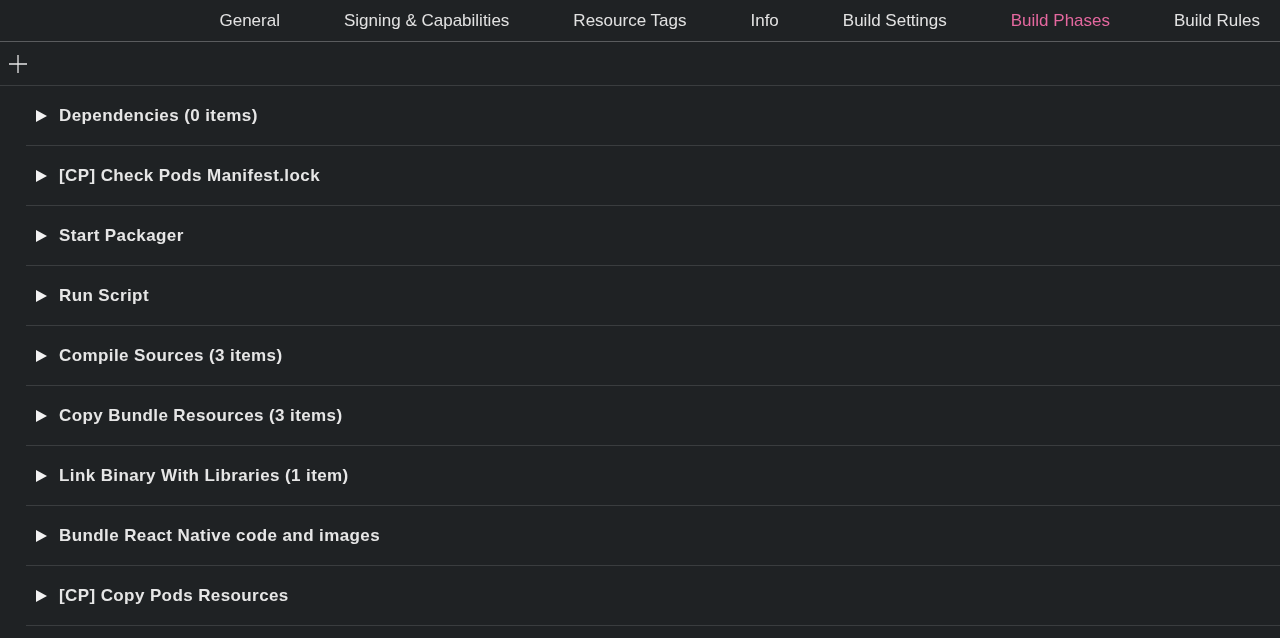 The width and height of the screenshot is (1280, 638). I want to click on plus-icon, so click(18, 63).